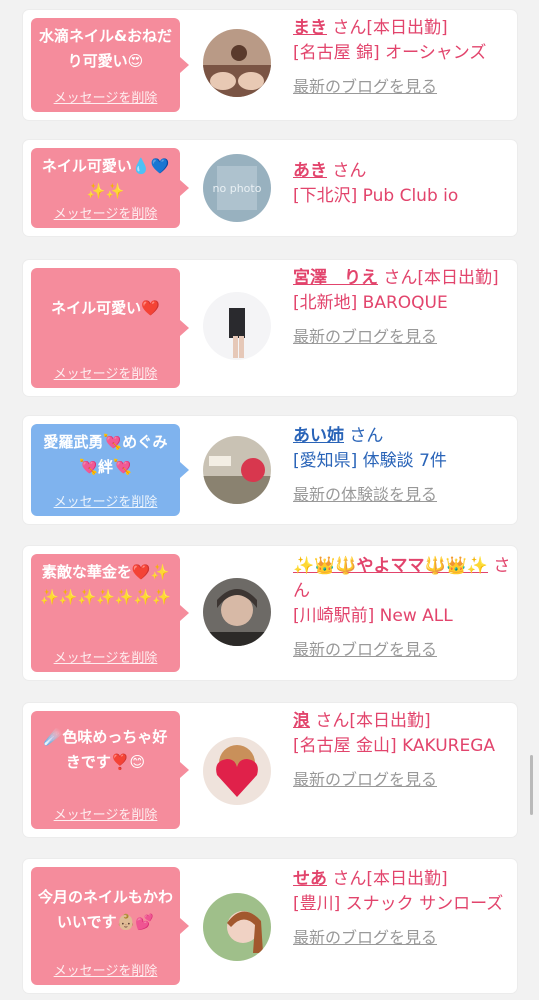 This screenshot has height=1000, width=539. Describe the element at coordinates (394, 746) in the screenshot. I see `store-location: [名古屋 金山] KAKUREGA` at that location.